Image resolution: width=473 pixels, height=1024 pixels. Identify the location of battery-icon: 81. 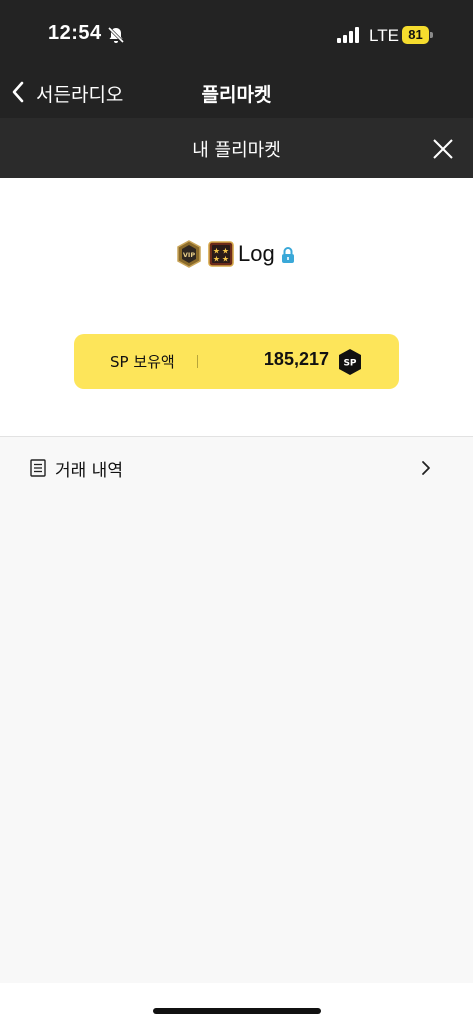
(417, 35).